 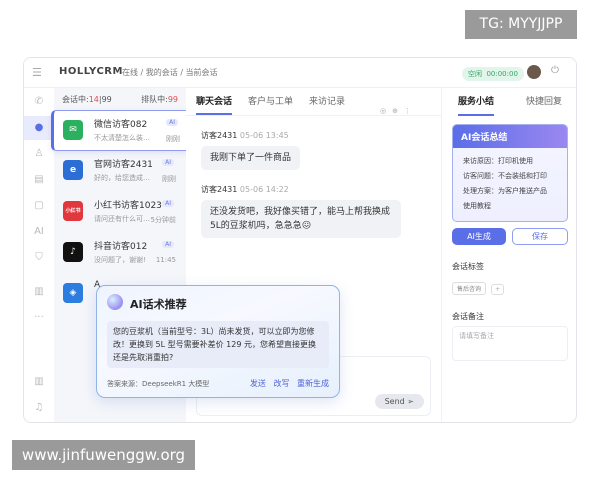 What do you see at coordinates (39, 232) in the screenshot?
I see `ai-icon: AI` at bounding box center [39, 232].